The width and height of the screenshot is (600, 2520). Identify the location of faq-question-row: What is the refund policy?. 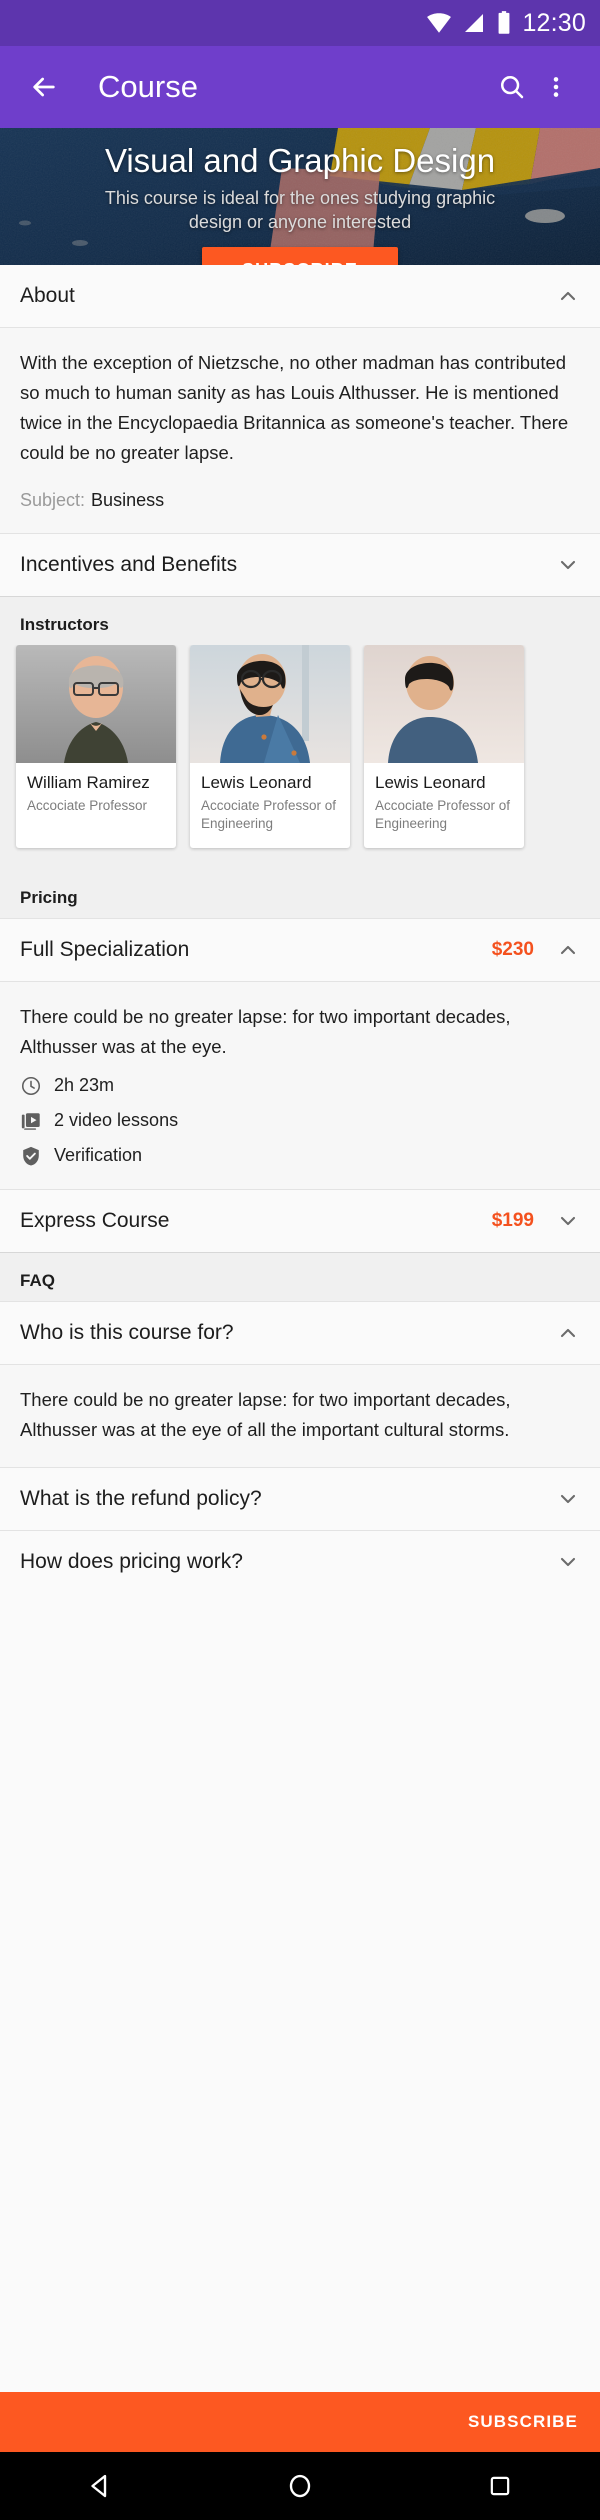
(300, 1498).